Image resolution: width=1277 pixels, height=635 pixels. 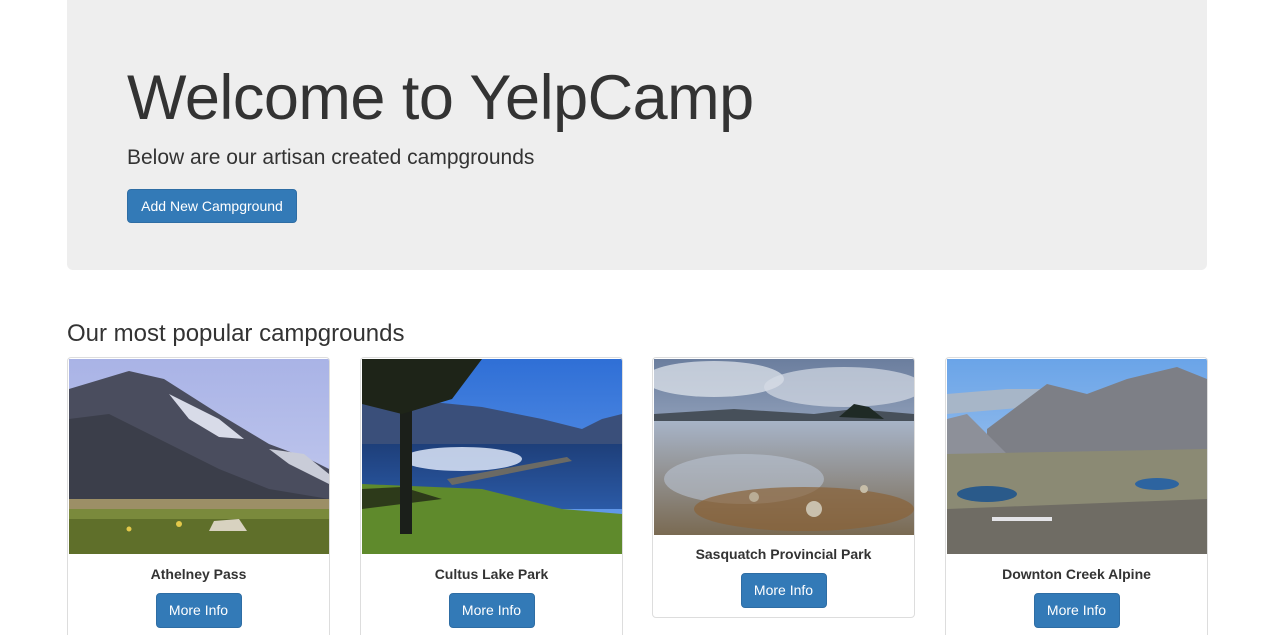 I want to click on campground-caption: Downton Creek Alpine More Info, so click(x=1076, y=597).